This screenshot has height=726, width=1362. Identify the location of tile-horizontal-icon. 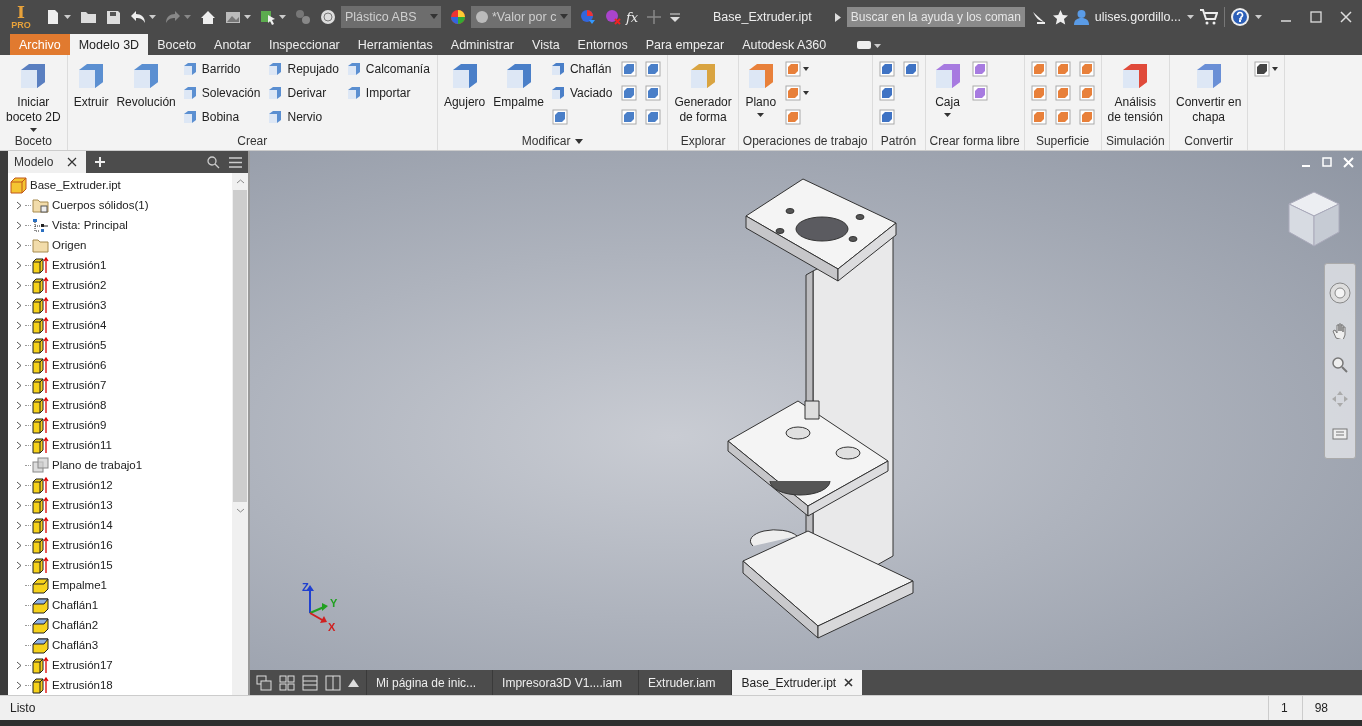
(310, 682).